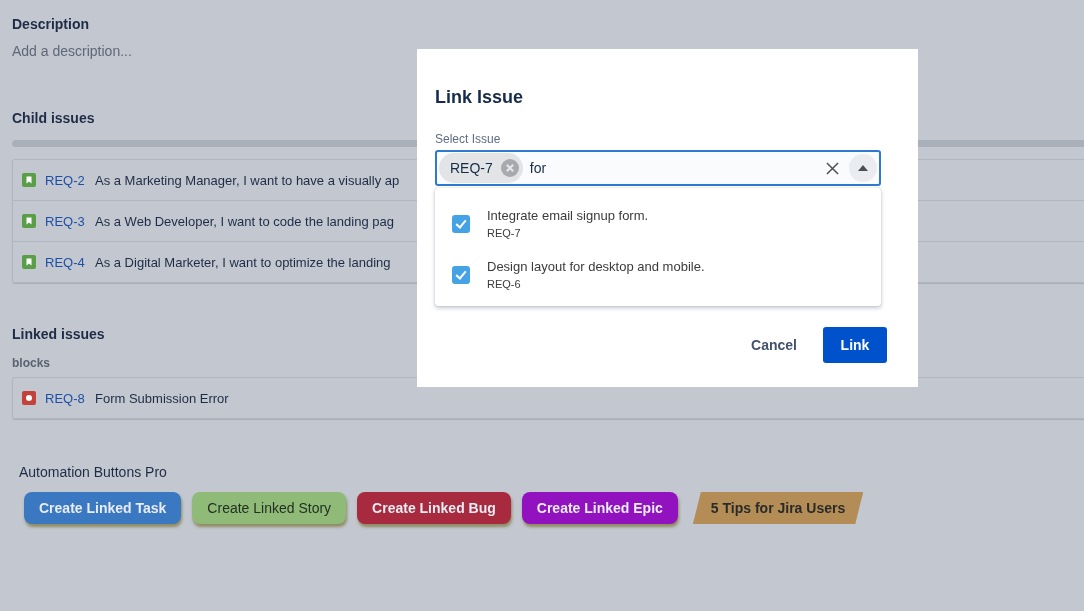 The height and width of the screenshot is (611, 1084). I want to click on option-title: Design layout for desktop and mobile., so click(596, 266).